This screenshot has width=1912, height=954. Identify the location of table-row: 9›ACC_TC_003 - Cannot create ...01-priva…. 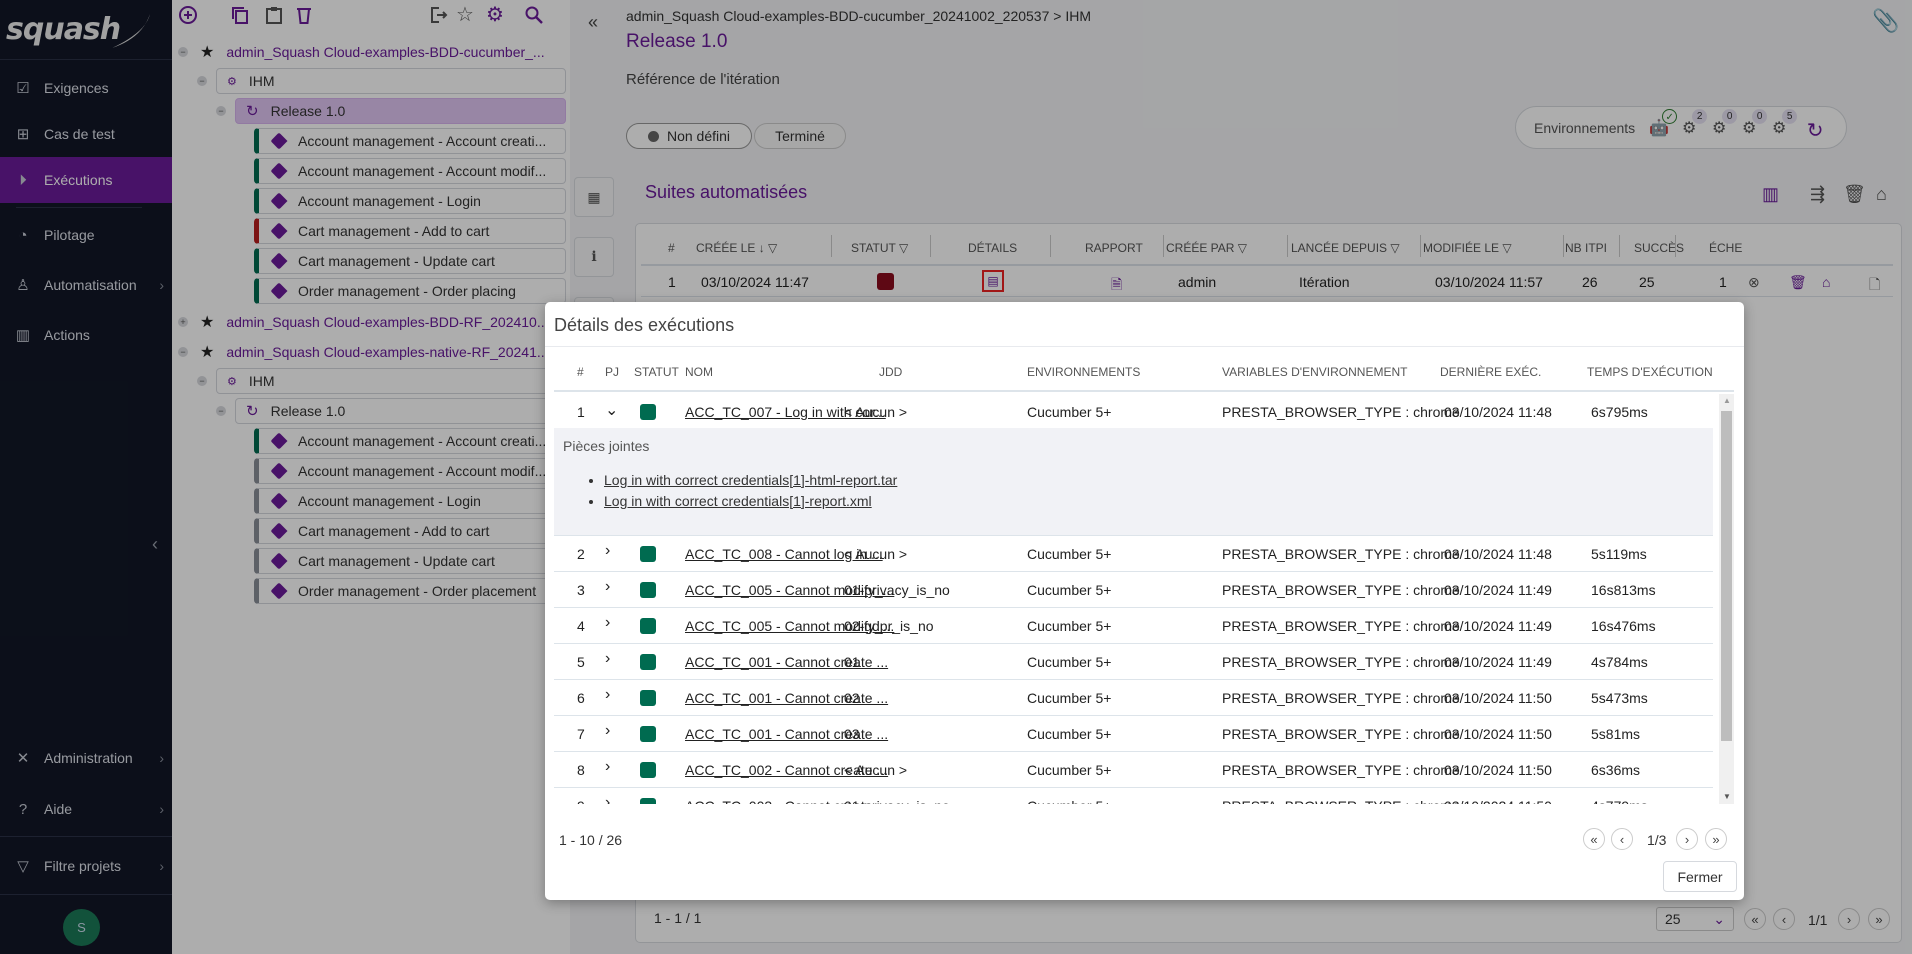
(1133, 796).